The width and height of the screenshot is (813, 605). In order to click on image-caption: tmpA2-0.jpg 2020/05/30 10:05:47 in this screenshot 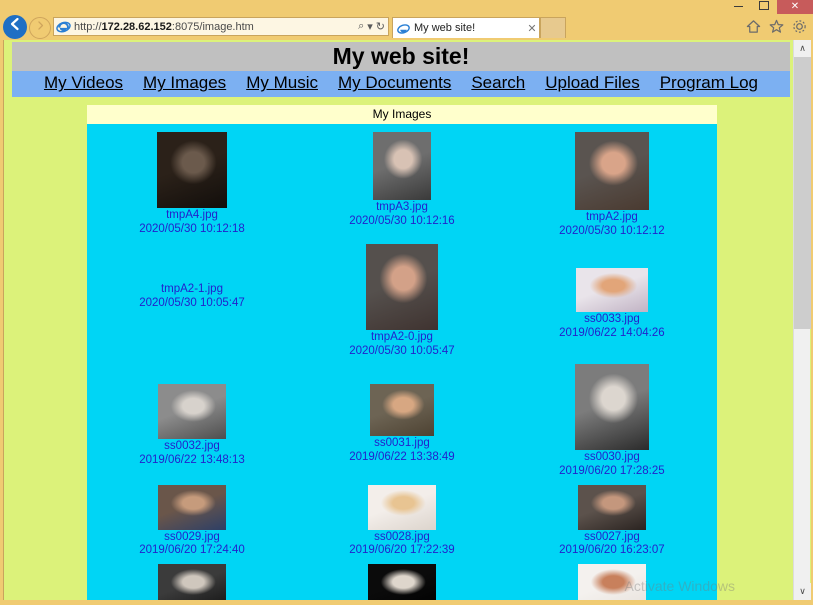, I will do `click(402, 344)`.